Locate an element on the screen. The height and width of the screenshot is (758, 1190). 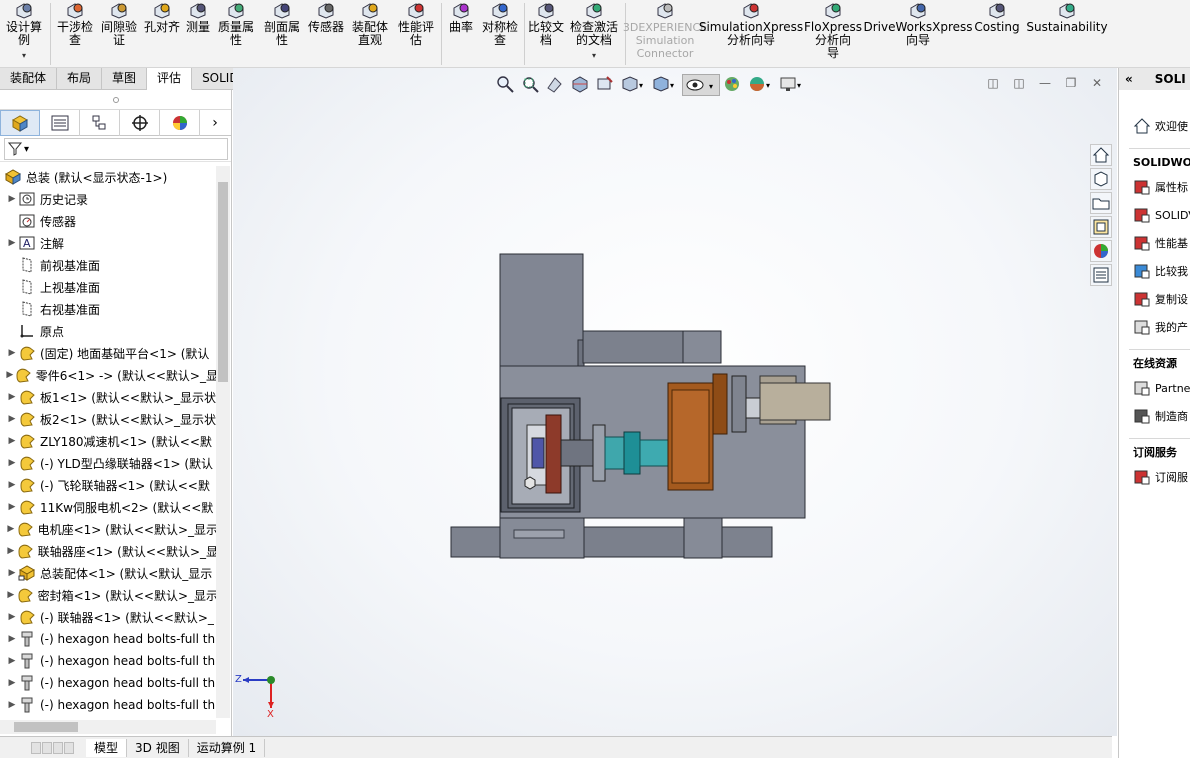
tree-item: ▶ (-) 飞轮联轴器<1> (默认<<默 is located at coordinates (109, 485).